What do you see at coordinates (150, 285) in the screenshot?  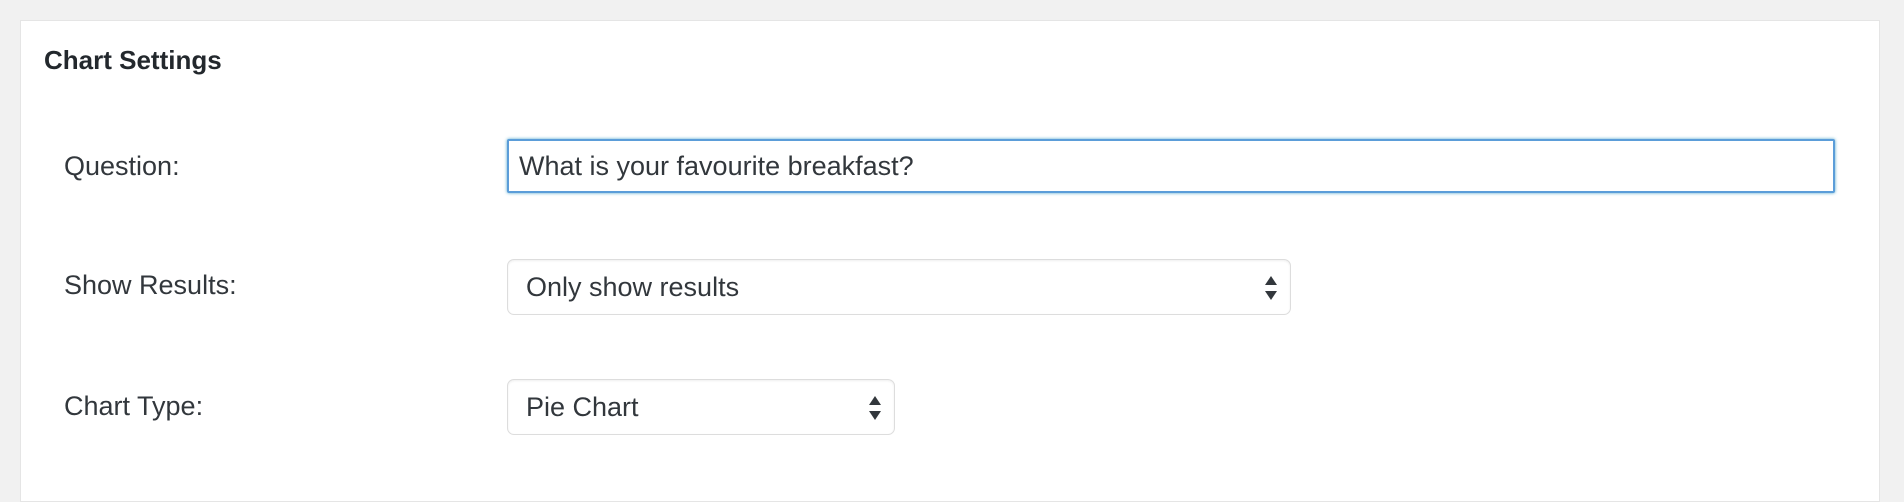 I see `show-results-label: Show Results:` at bounding box center [150, 285].